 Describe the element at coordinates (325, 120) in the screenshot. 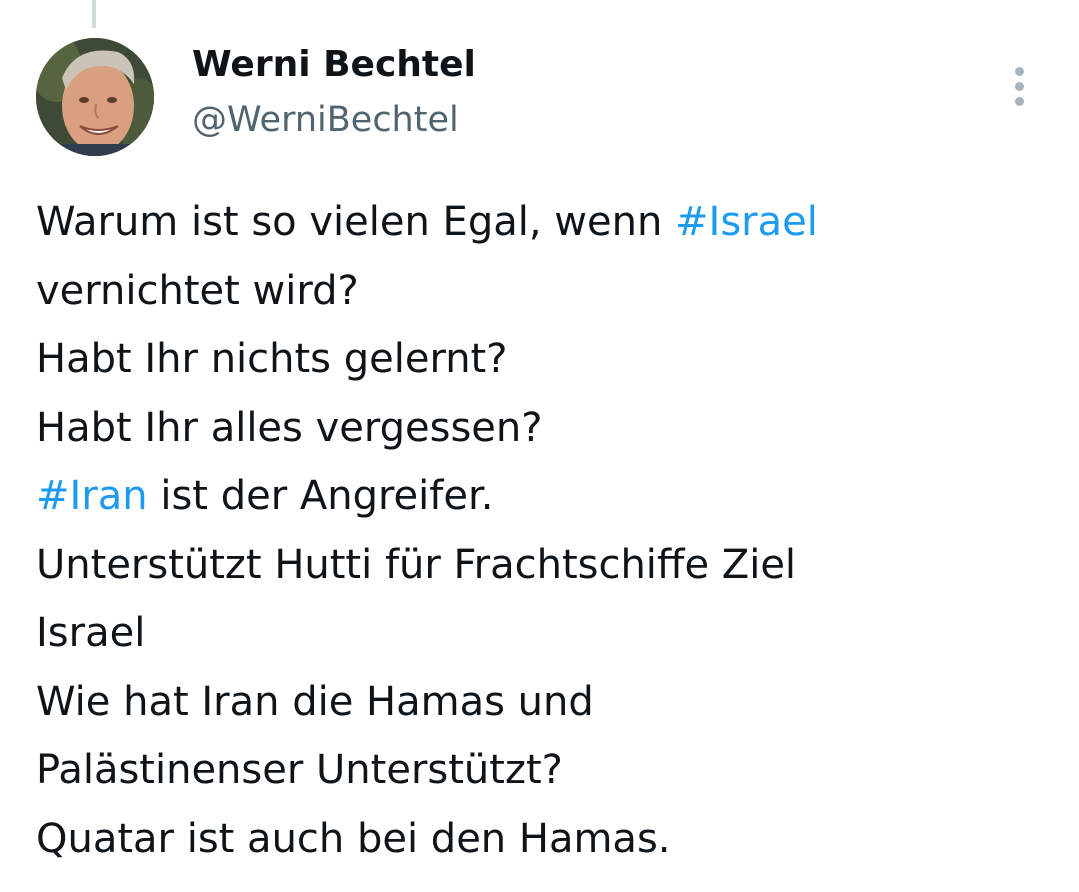

I see `author-handle: @WerniBechtel` at that location.